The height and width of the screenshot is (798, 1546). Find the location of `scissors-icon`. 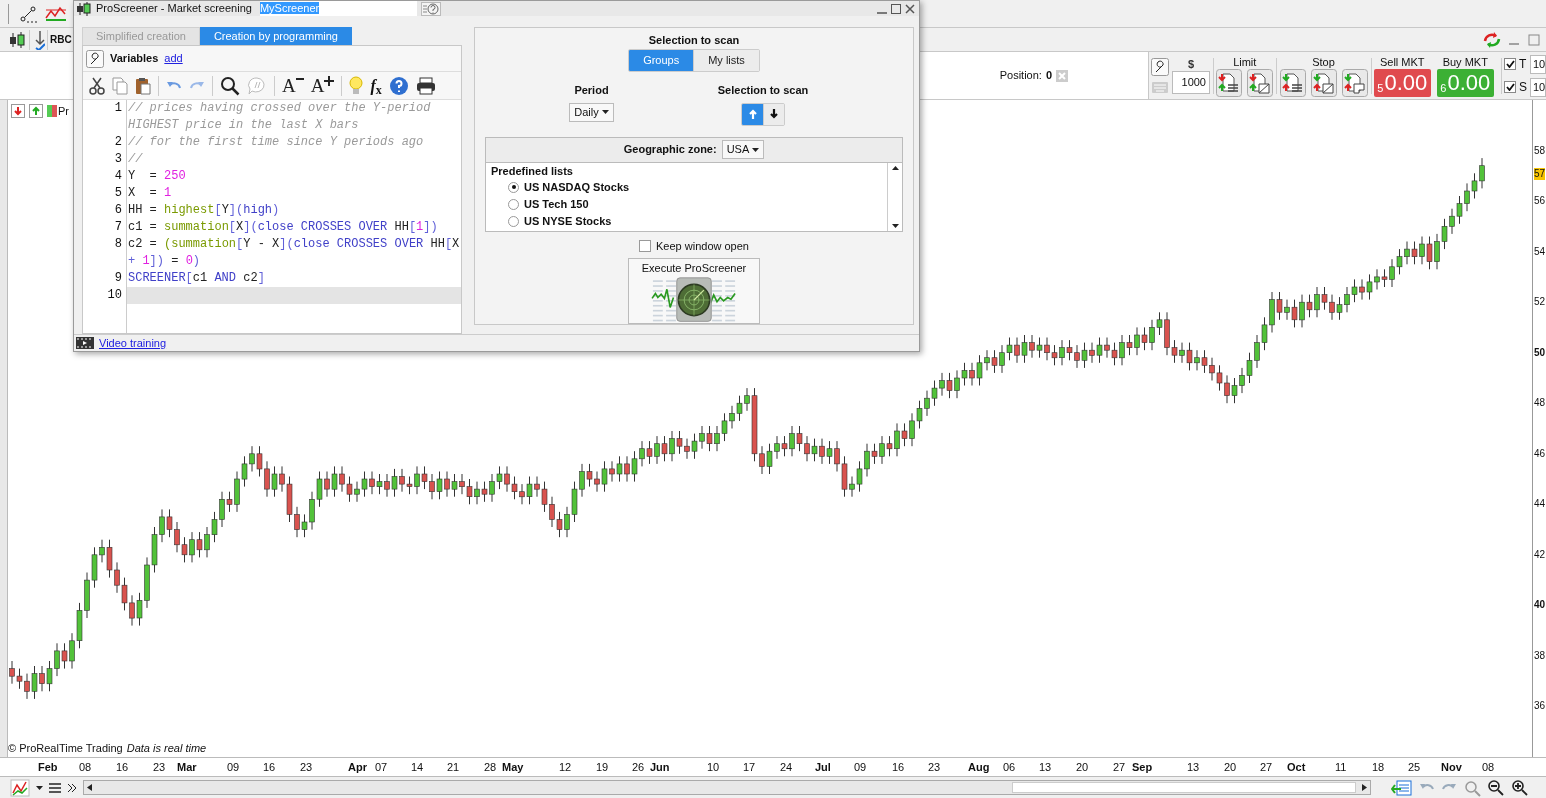

scissors-icon is located at coordinates (97, 85).